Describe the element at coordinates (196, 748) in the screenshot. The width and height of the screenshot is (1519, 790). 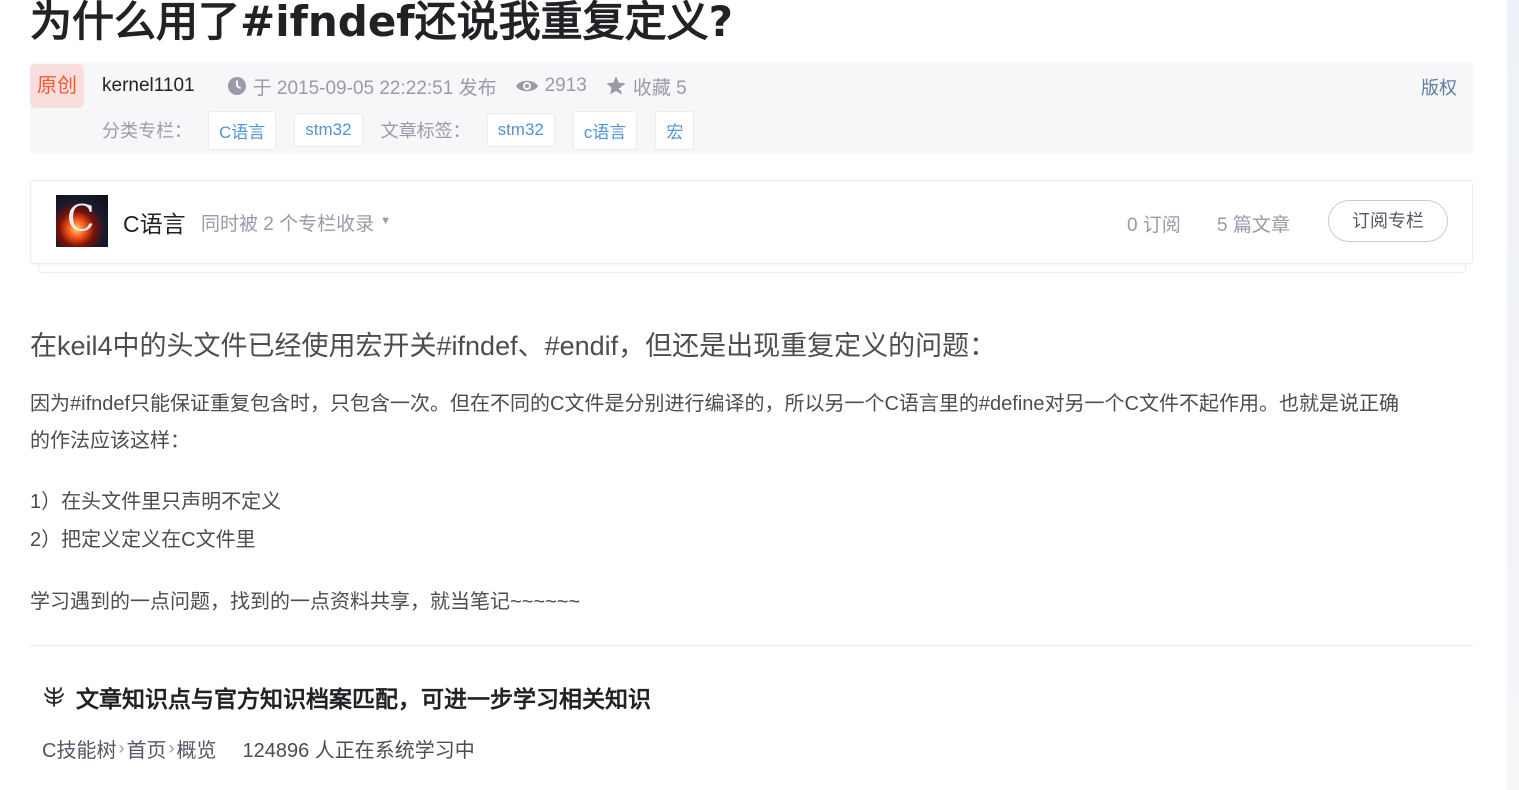
I see `breadcrumb-overview: 概览` at that location.